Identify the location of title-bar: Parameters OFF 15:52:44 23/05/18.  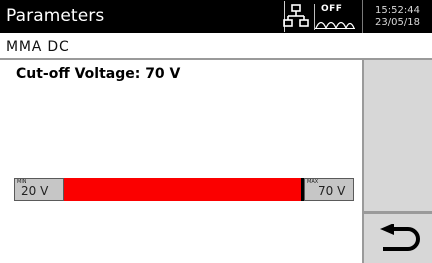
(216, 16).